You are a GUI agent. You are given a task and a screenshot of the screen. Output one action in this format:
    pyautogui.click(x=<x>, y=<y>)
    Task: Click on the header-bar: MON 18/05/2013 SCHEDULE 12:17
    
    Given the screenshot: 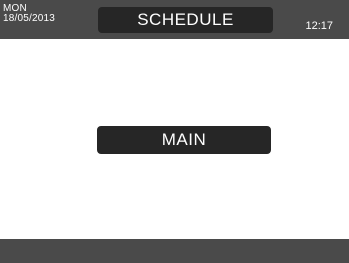 What is the action you would take?
    pyautogui.click(x=174, y=19)
    